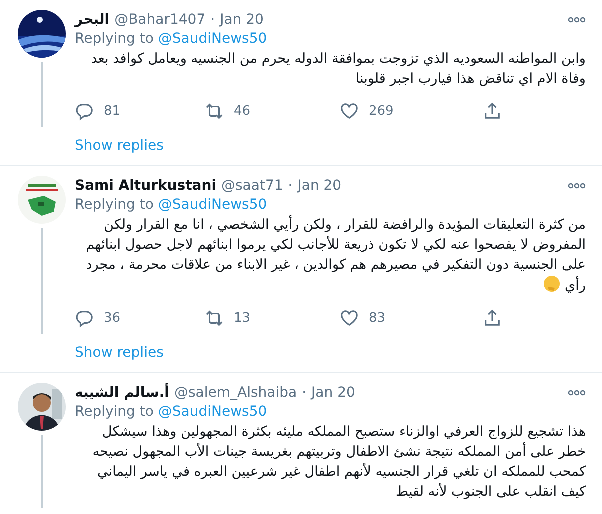  I want to click on thinking-emoji-icon, so click(552, 284).